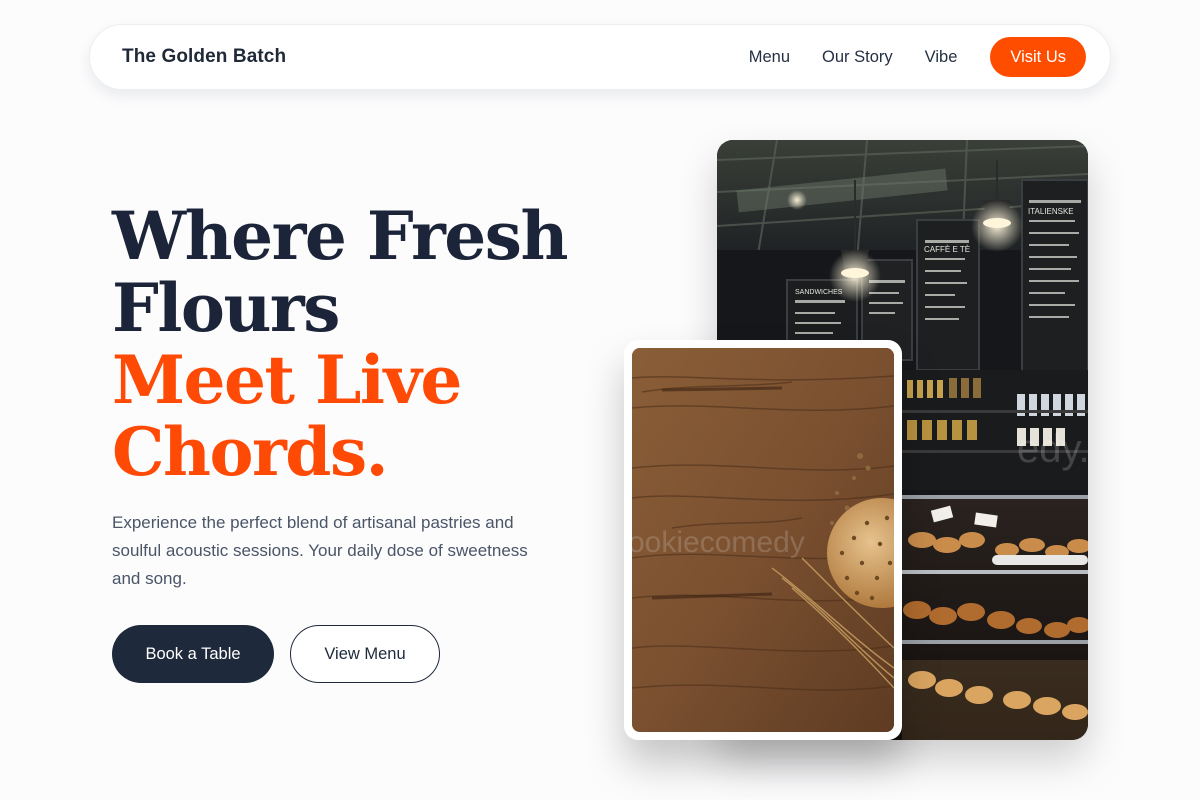  What do you see at coordinates (287, 380) in the screenshot?
I see `hero-title-line-3: Meet Live` at bounding box center [287, 380].